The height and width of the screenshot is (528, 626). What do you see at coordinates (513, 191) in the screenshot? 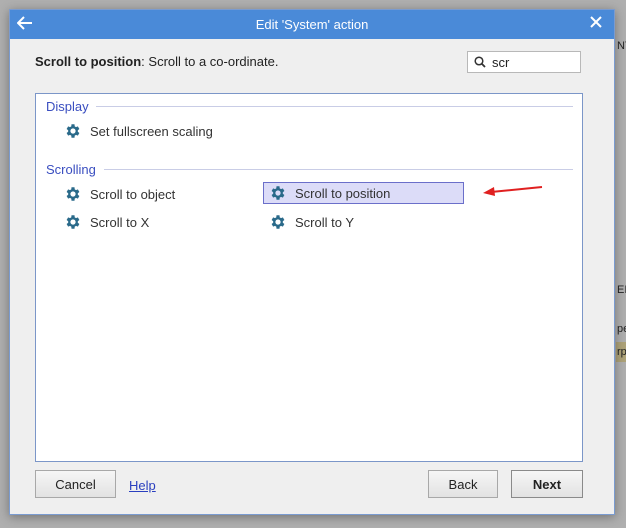
I see `annotation-arrow-icon` at bounding box center [513, 191].